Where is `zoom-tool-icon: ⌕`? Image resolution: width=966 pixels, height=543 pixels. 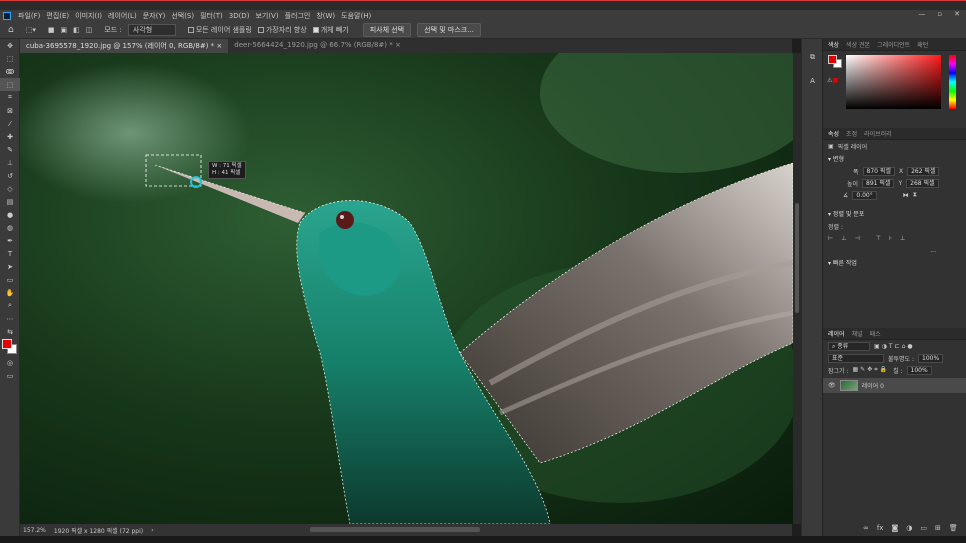 zoom-tool-icon: ⌕ is located at coordinates (10, 305).